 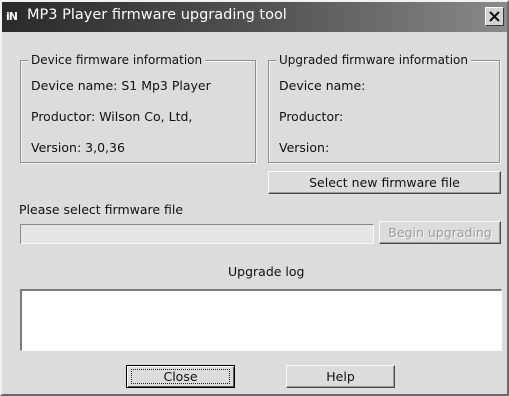 What do you see at coordinates (12, 16) in the screenshot?
I see `app-icon: iN` at bounding box center [12, 16].